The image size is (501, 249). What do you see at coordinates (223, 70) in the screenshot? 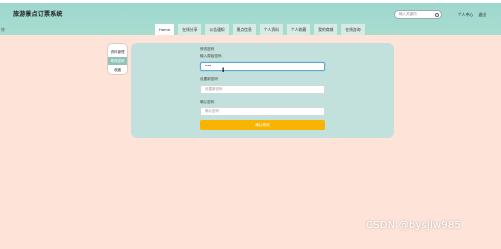
I see `text-cursor-icon: I` at bounding box center [223, 70].